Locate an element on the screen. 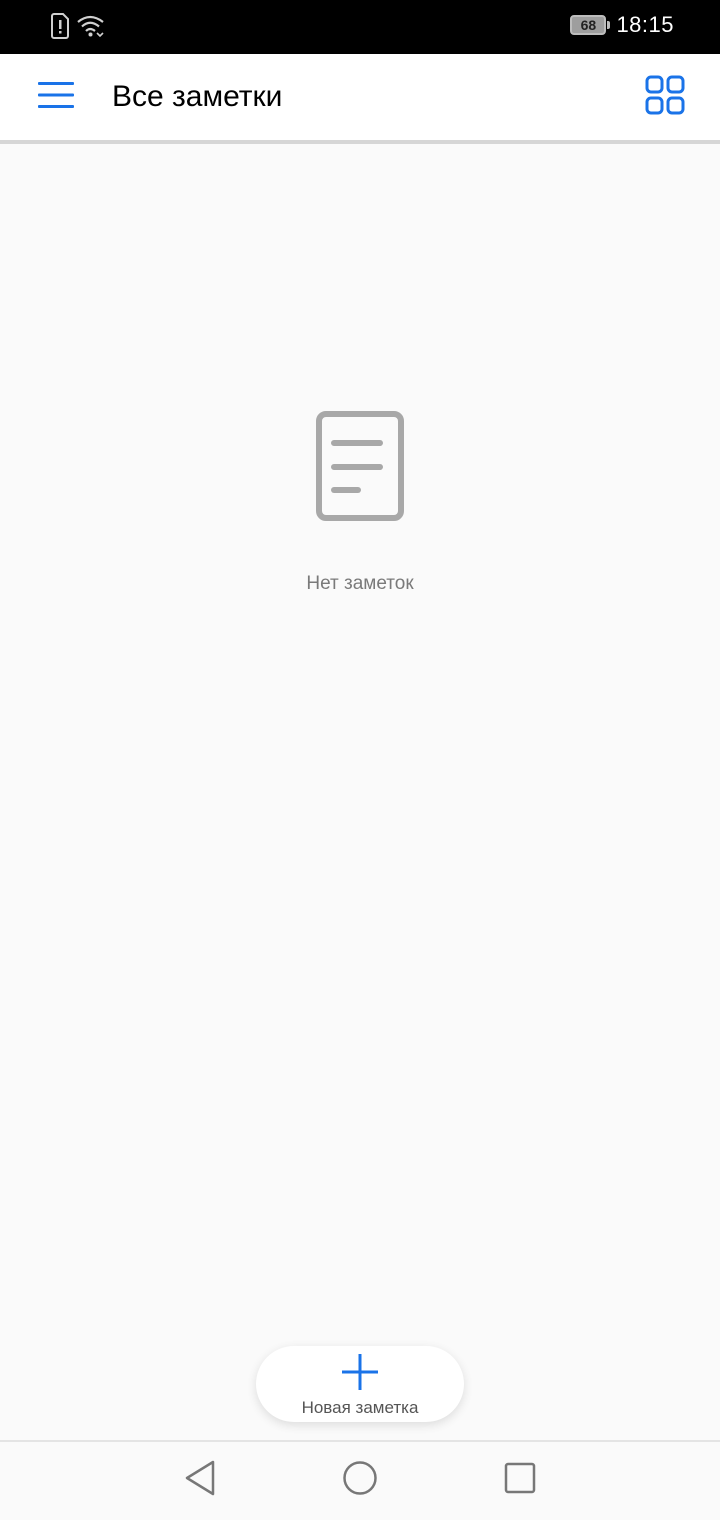 This screenshot has width=720, height=1520. grid-view-icon is located at coordinates (665, 97).